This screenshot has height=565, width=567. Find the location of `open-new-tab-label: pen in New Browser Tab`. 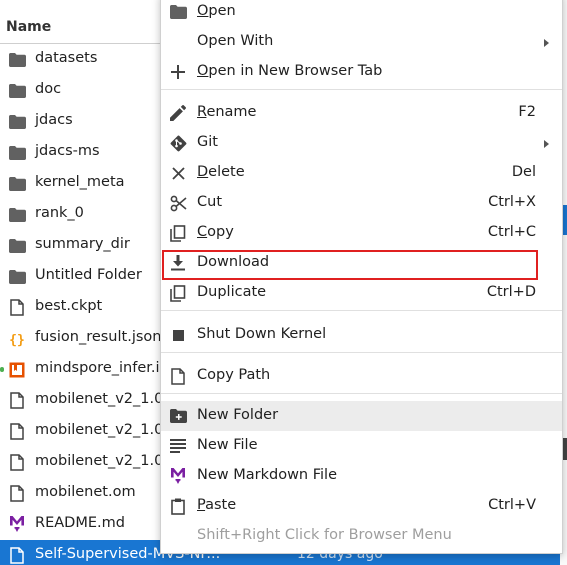

open-new-tab-label: pen in New Browser Tab is located at coordinates (295, 71).